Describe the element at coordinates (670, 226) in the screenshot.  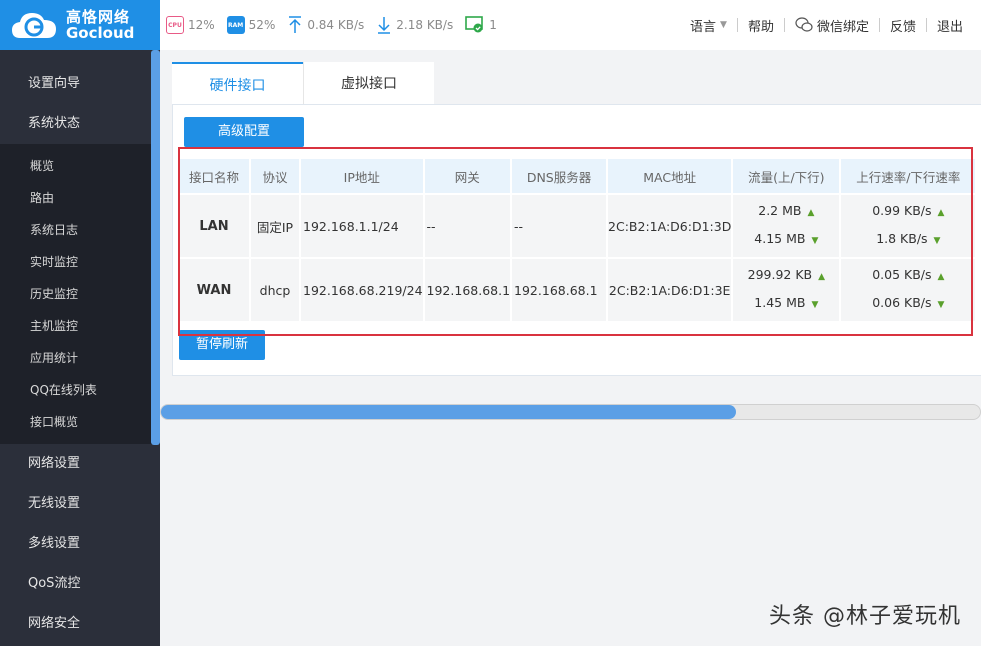
I see `cell-mac: 2C:B2:1A:D6:D1:3D` at that location.